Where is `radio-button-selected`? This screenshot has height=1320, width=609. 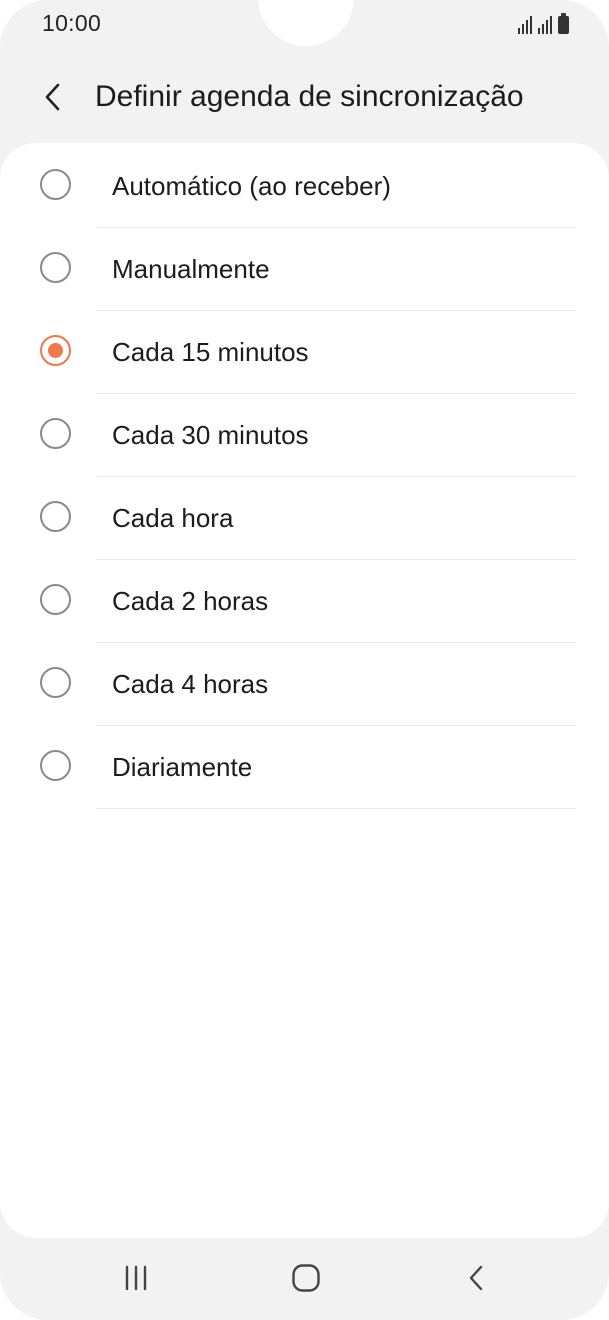 radio-button-selected is located at coordinates (55, 350).